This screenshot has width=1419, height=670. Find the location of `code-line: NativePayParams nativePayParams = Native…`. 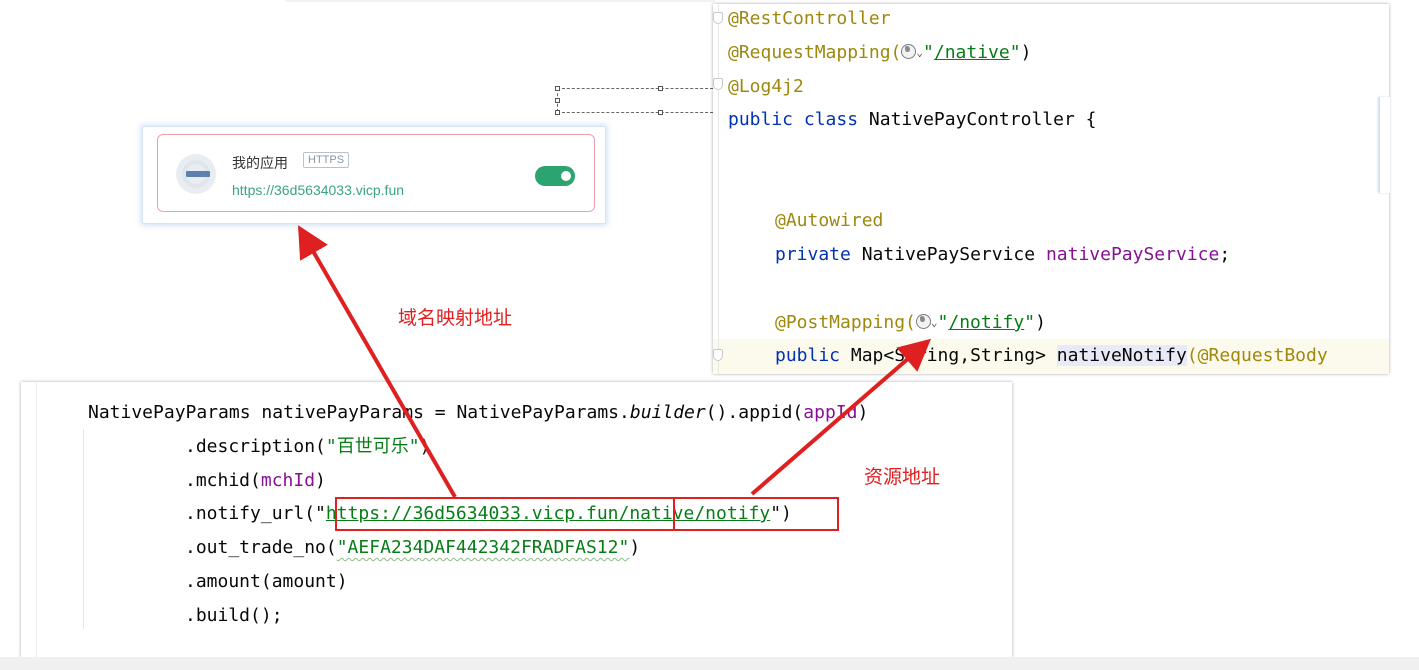

code-line: NativePayParams nativePayParams = Native… is located at coordinates (478, 412).